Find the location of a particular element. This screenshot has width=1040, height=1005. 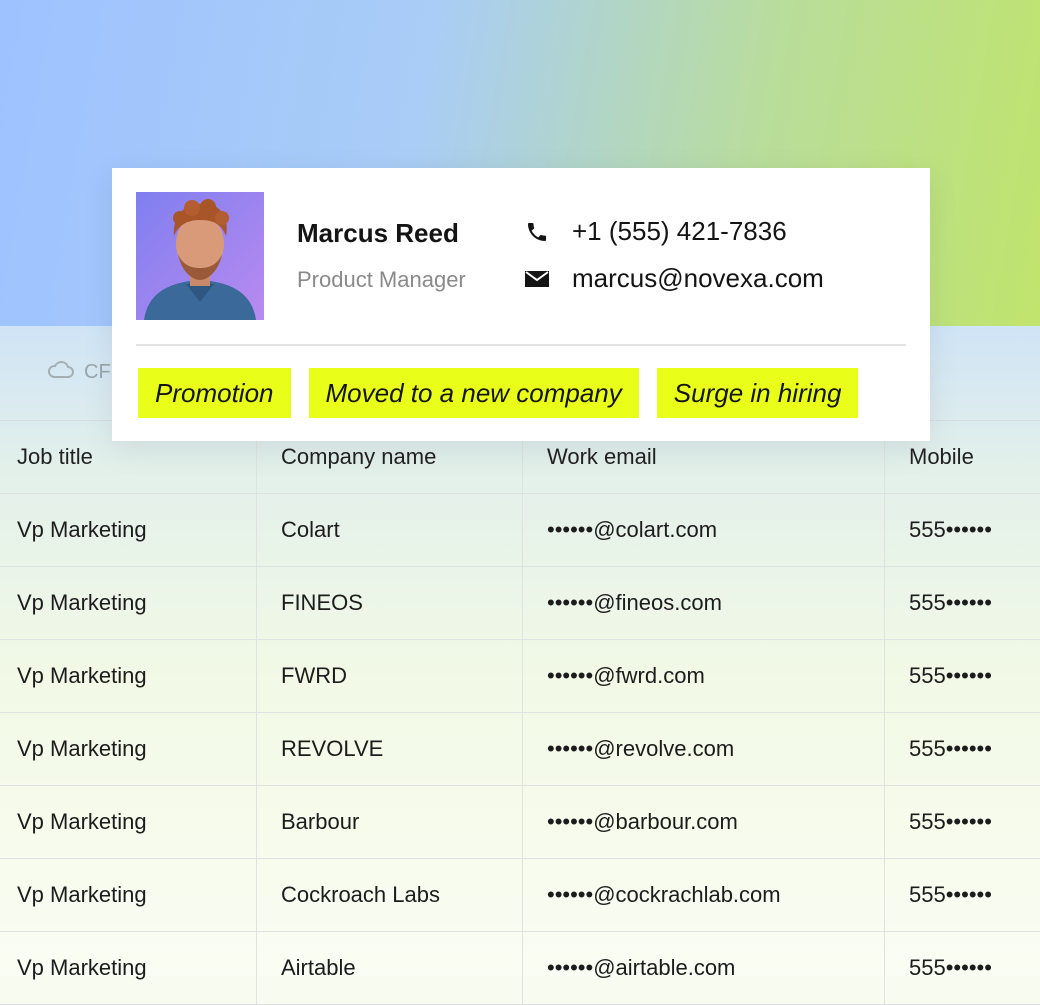

email-address: marcus@novexa.com is located at coordinates (698, 278).